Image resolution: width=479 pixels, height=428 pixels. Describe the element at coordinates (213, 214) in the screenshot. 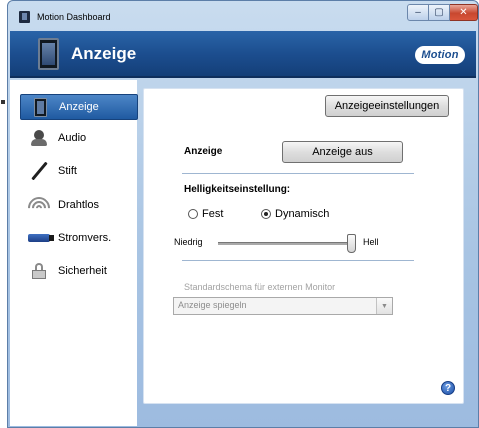

I see `radio-fixed-label: Fest` at that location.